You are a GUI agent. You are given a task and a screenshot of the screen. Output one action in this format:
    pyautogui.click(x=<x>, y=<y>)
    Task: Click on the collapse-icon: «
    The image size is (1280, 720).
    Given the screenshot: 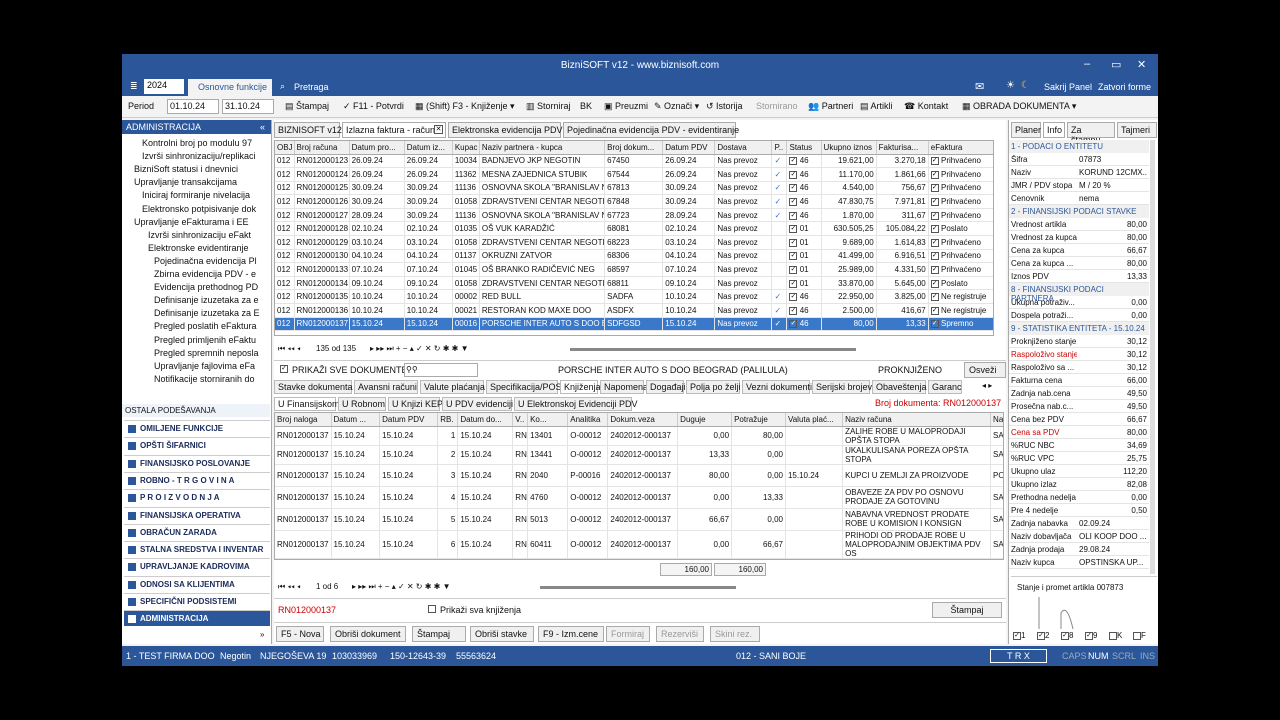 What is the action you would take?
    pyautogui.click(x=262, y=127)
    